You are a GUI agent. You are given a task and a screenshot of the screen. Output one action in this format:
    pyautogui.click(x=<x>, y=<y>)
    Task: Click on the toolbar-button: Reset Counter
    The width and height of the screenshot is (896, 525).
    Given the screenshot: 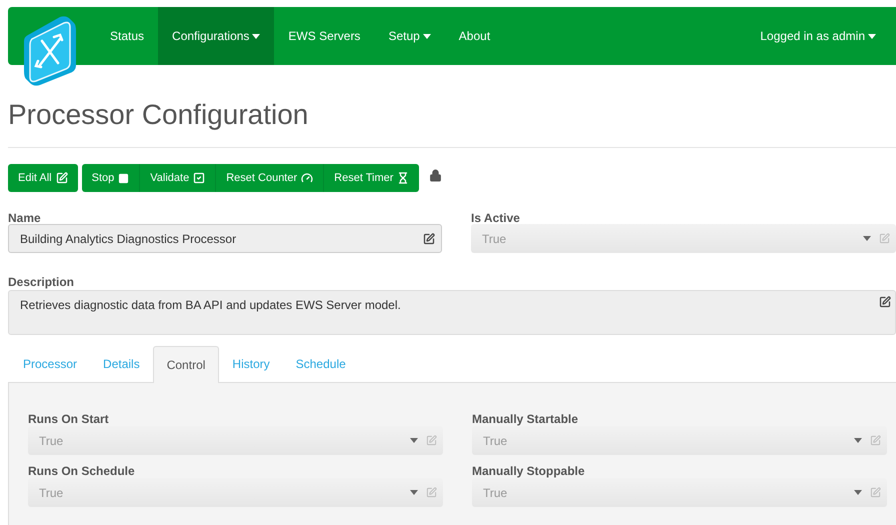 What is the action you would take?
    pyautogui.click(x=270, y=178)
    